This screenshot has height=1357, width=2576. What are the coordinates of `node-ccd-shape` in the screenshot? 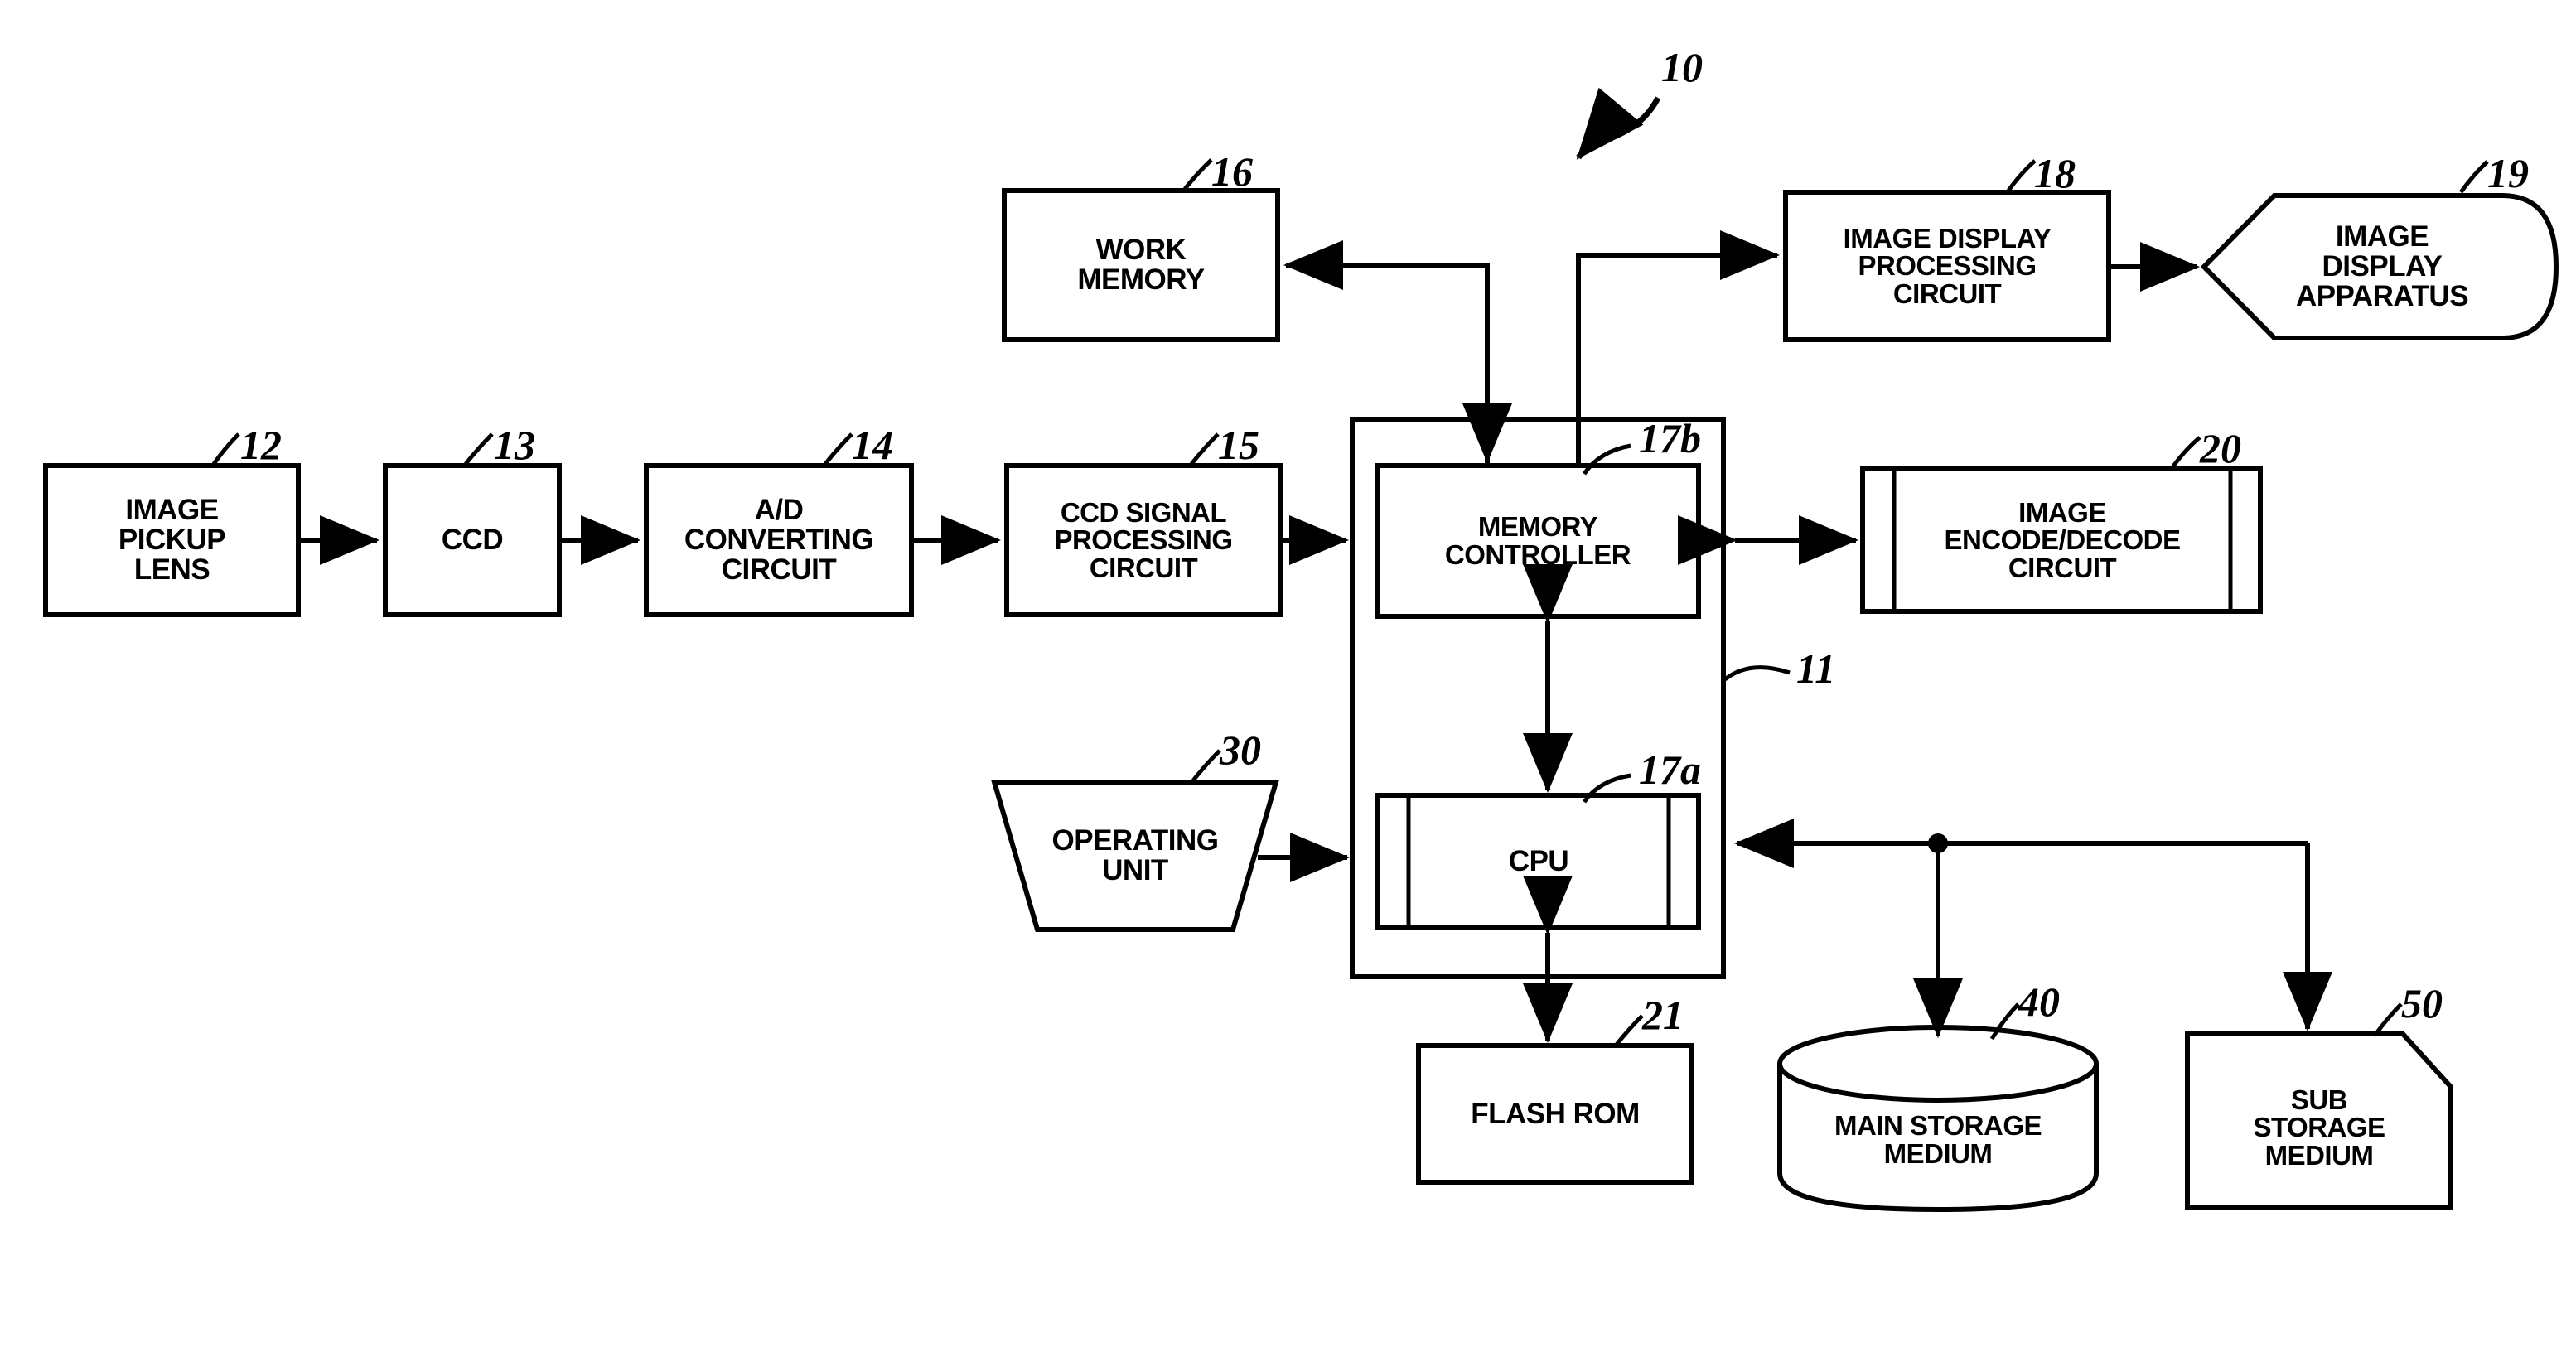 It's located at (472, 540).